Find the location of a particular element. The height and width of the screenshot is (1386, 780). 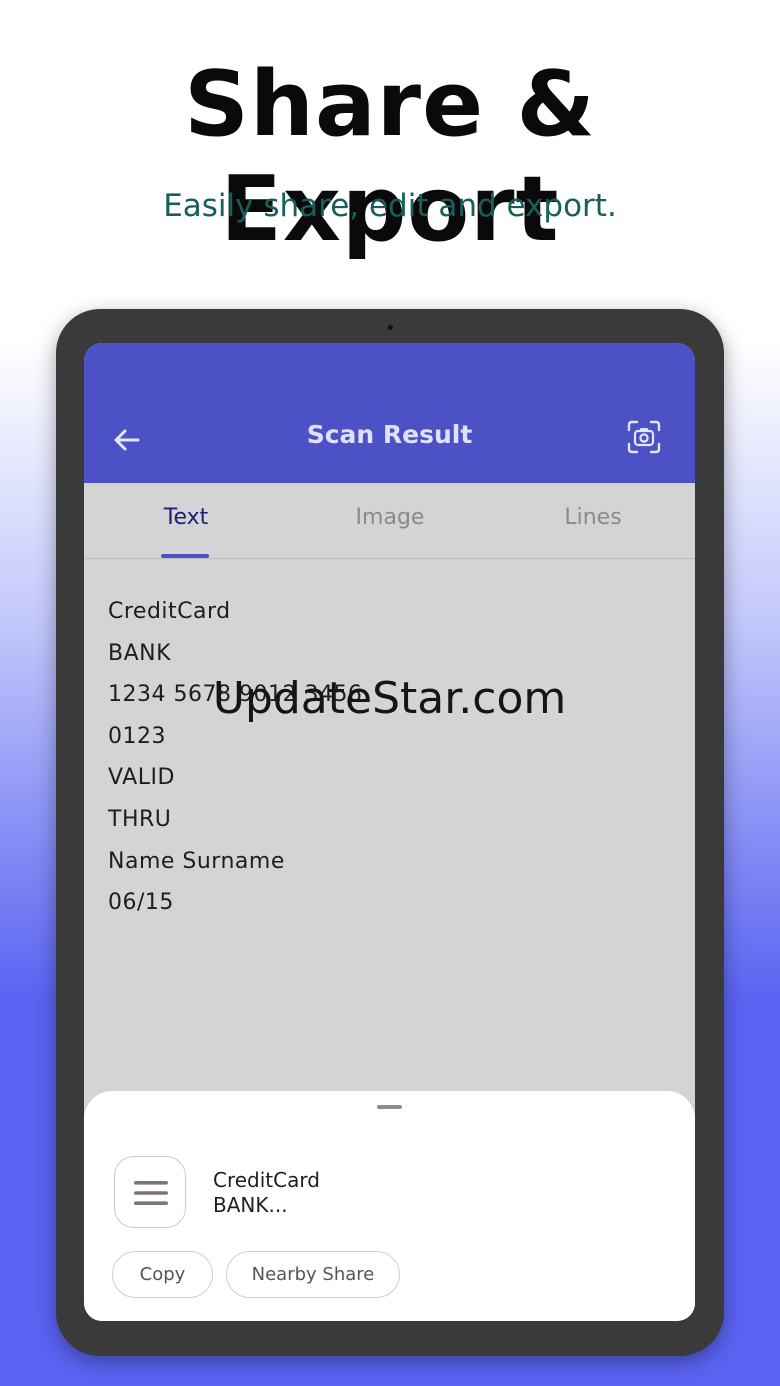

preview-line: CreditCard is located at coordinates (266, 1180).